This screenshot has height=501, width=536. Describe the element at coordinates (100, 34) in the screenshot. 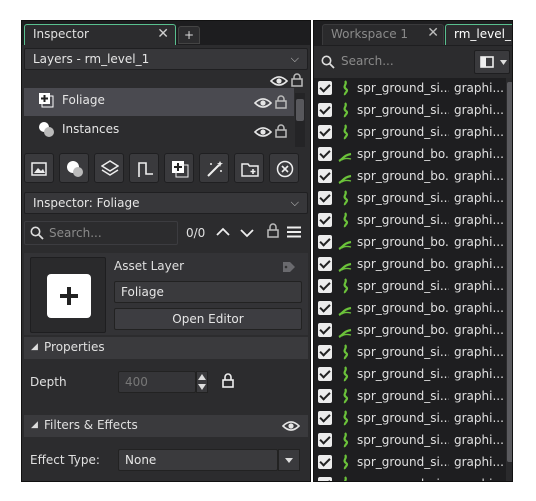

I see `tab-inspector: Inspector ✕` at that location.